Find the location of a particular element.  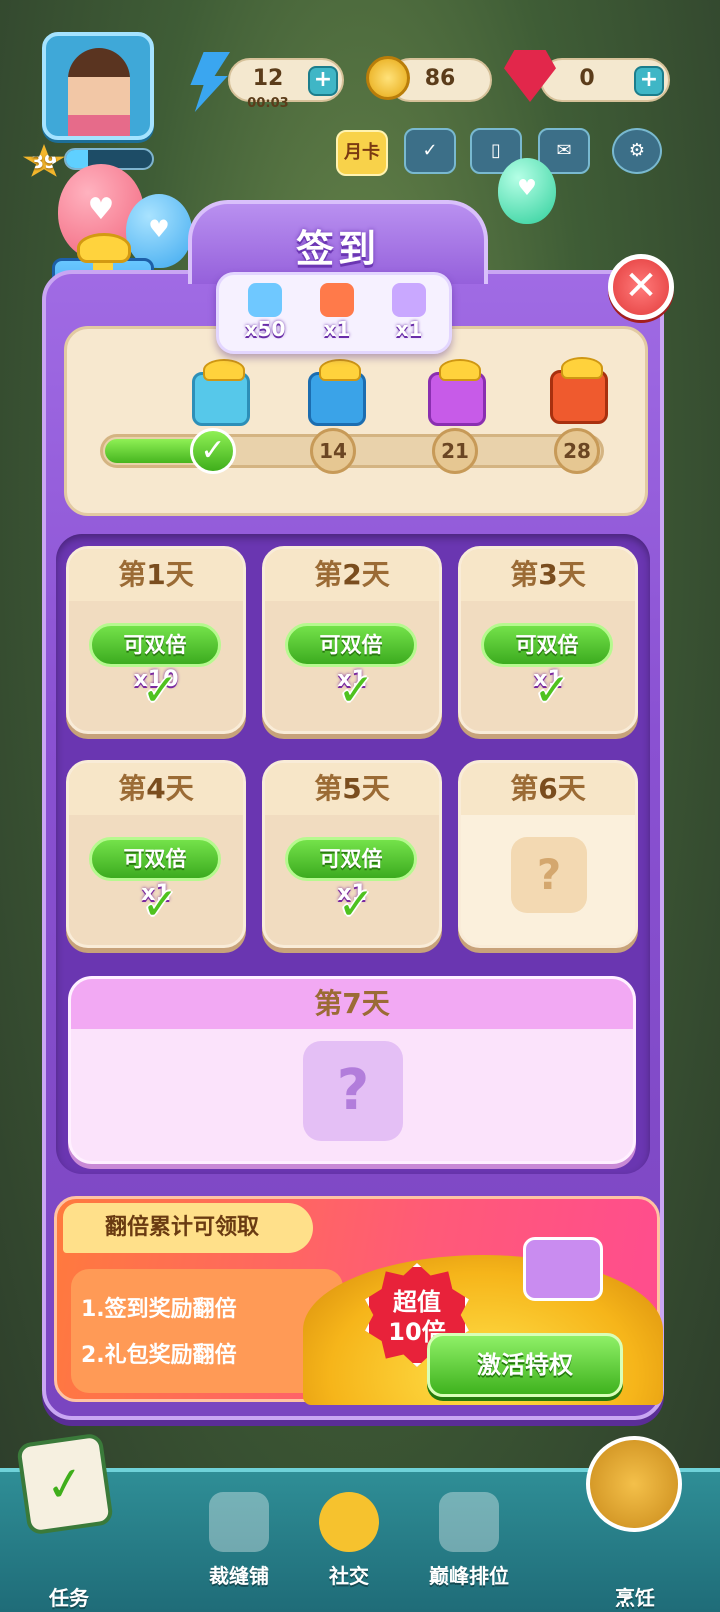

reward-tooltip: x50 x1 x1 is located at coordinates (334, 313).